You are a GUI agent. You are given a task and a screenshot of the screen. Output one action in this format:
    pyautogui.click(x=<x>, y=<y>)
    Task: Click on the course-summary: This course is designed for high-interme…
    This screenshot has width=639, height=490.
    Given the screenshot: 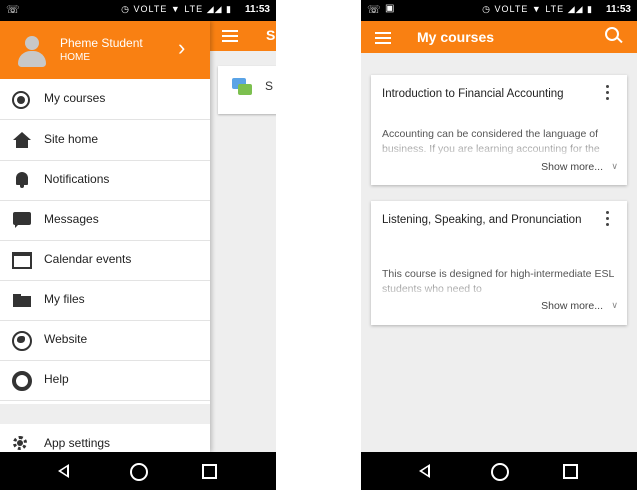 What is the action you would take?
    pyautogui.click(x=500, y=282)
    